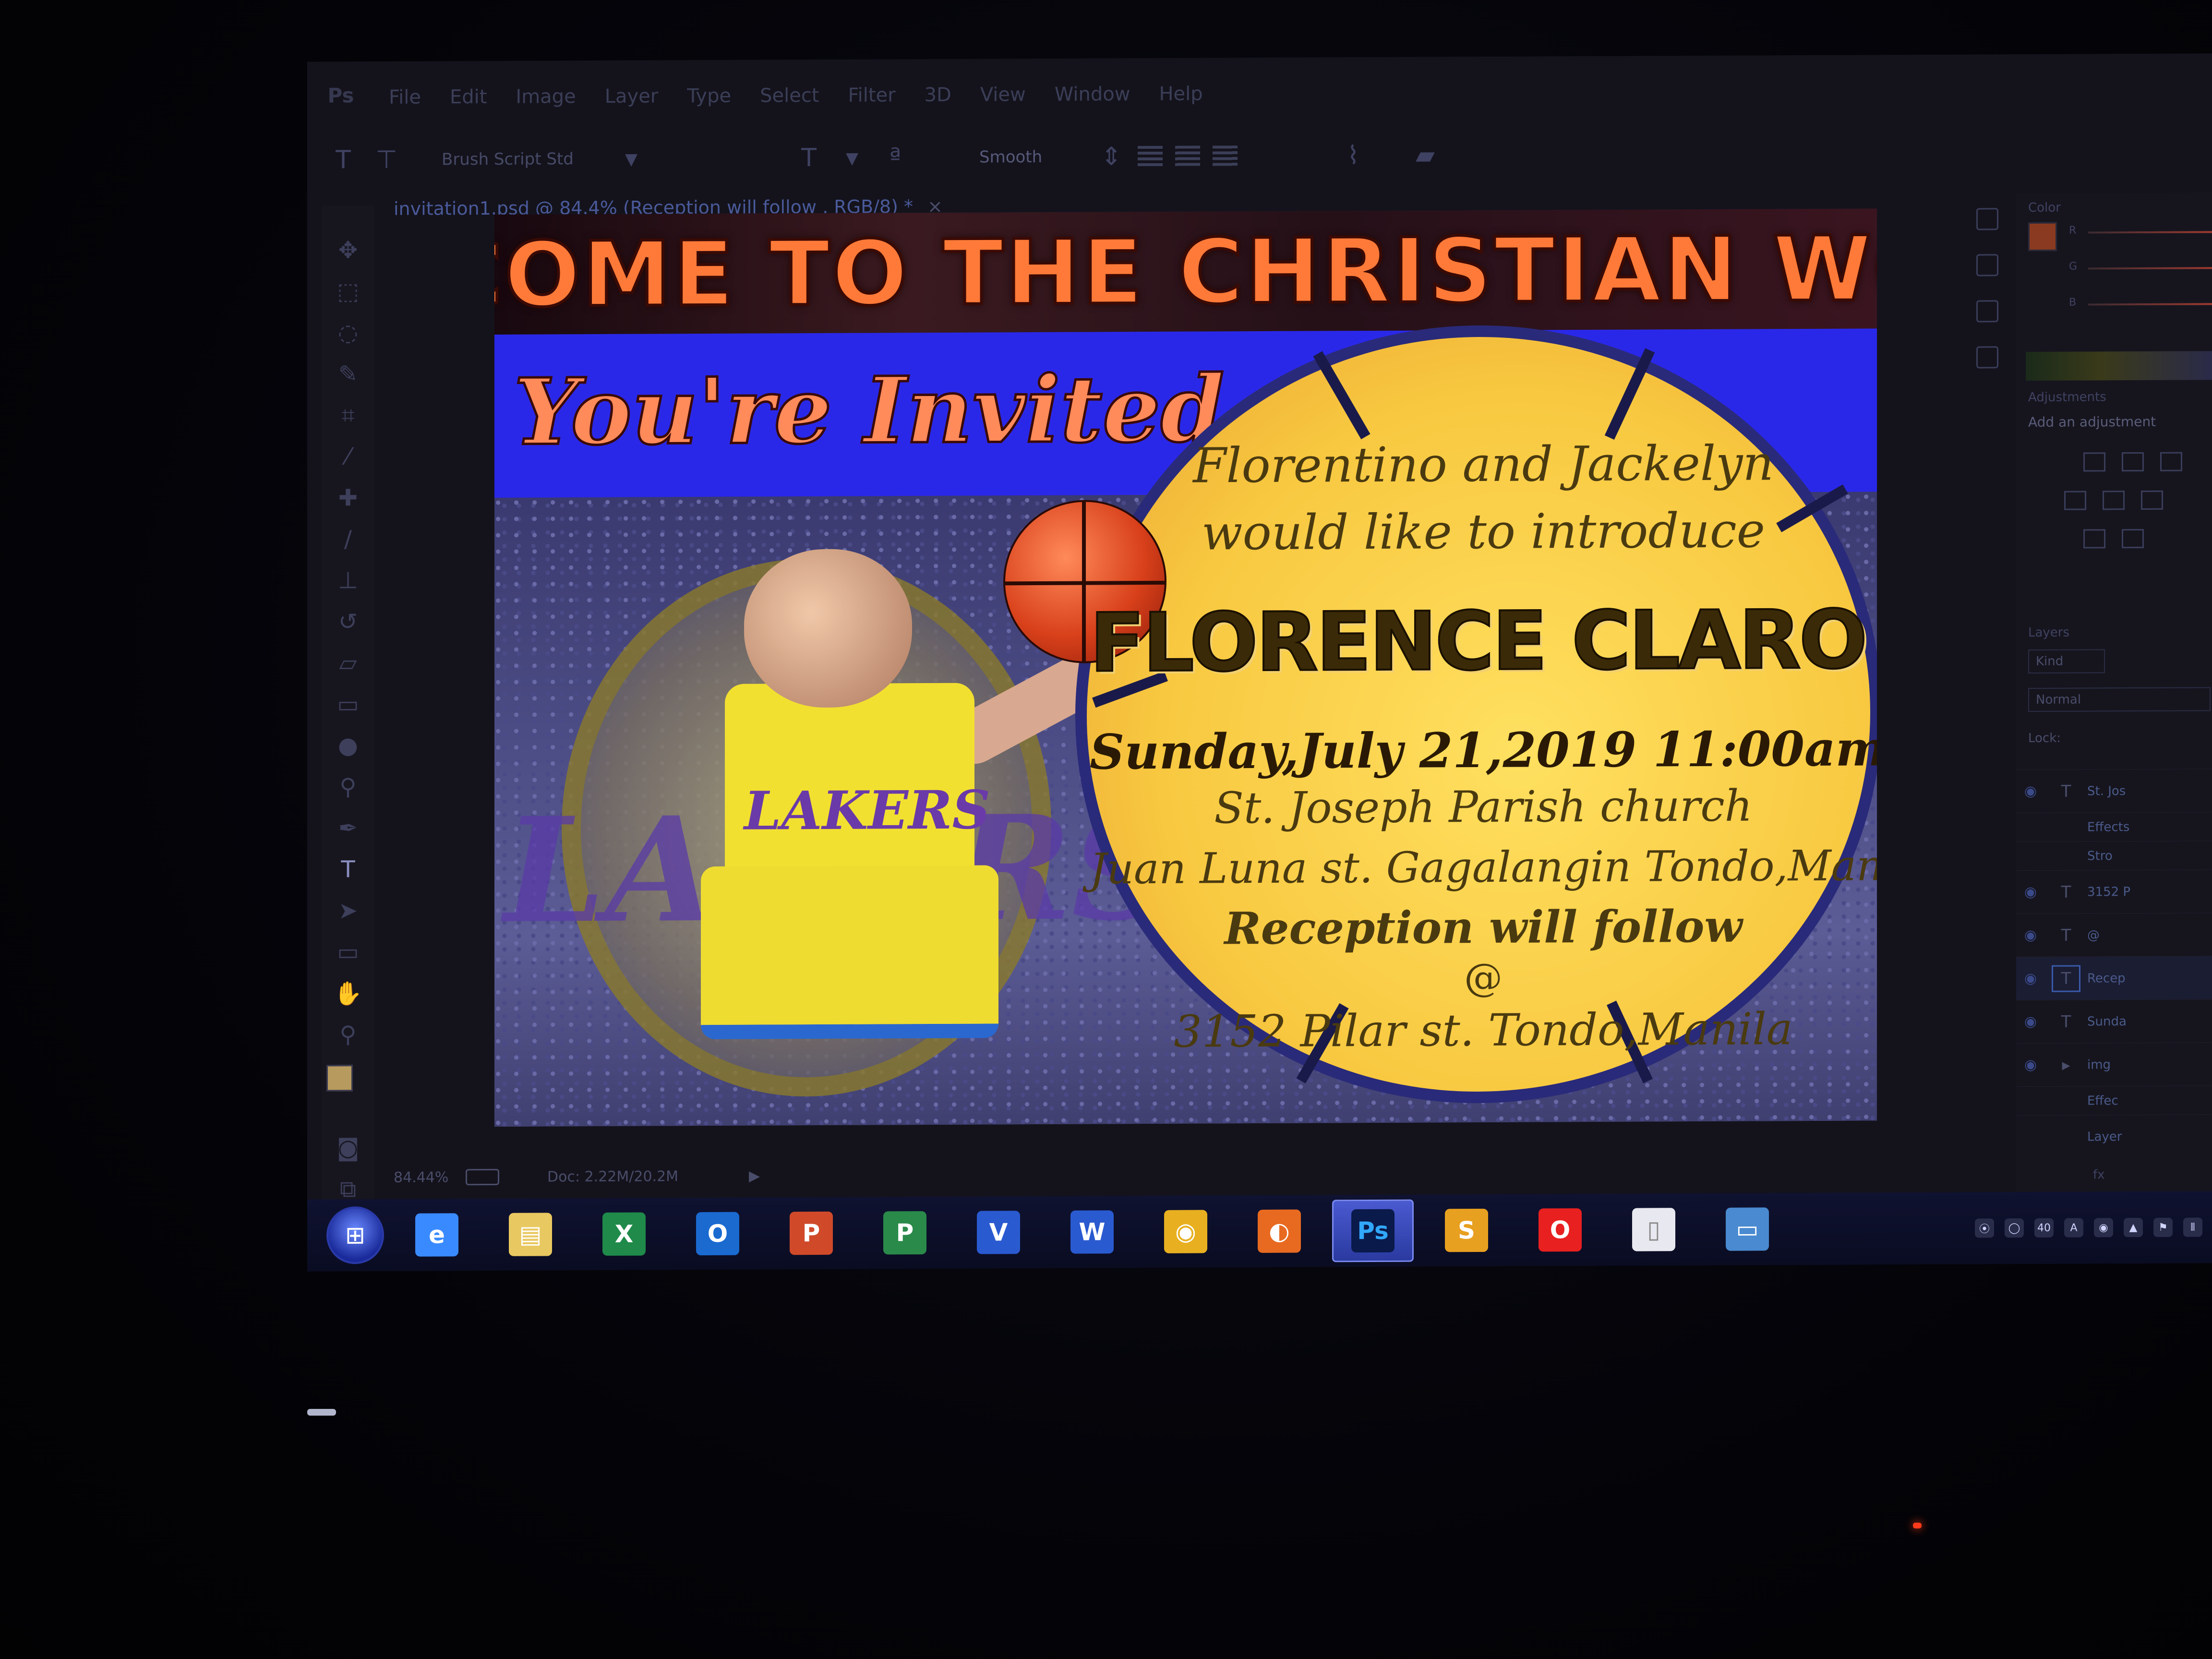 The height and width of the screenshot is (1659, 2212). What do you see at coordinates (348, 456) in the screenshot?
I see `eyedropper-tool-icon: ⁄` at bounding box center [348, 456].